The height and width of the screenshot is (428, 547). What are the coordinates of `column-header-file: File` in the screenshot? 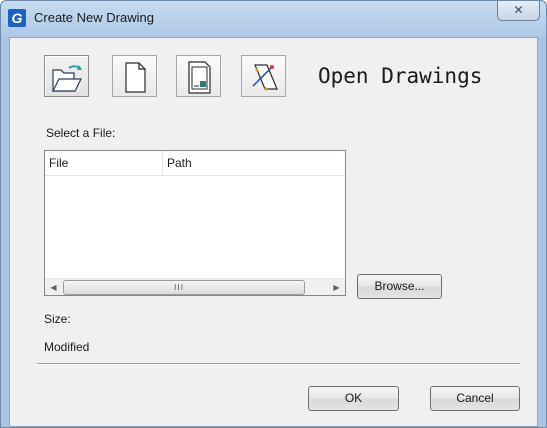 It's located at (104, 163).